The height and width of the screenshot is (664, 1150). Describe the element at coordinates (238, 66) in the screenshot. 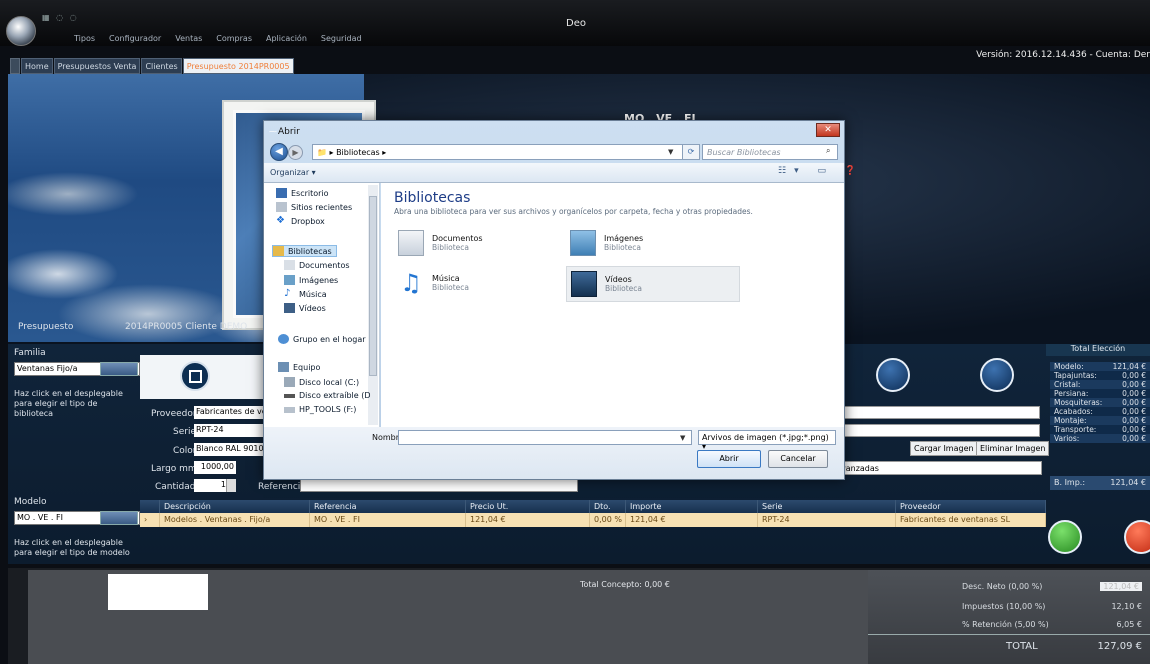

I see `tab-presupuesto: Presupuesto 2014PR0005` at that location.